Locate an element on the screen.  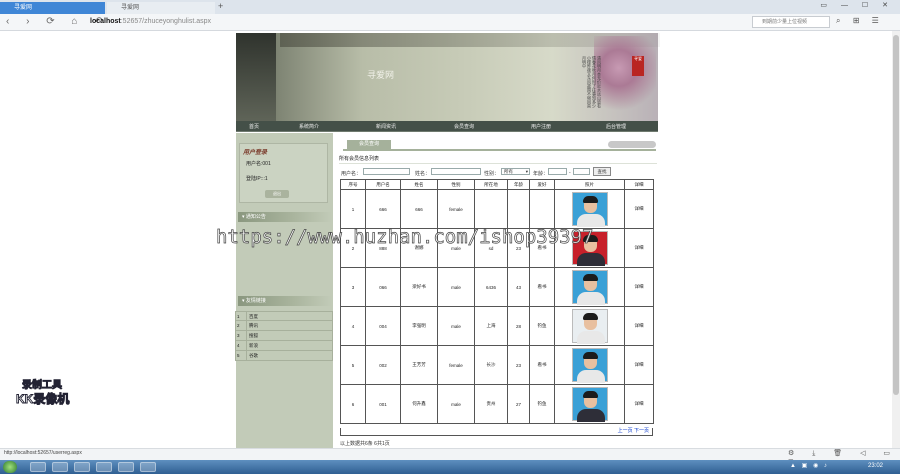
search-button: 查找 is located at coordinates (602, 171).